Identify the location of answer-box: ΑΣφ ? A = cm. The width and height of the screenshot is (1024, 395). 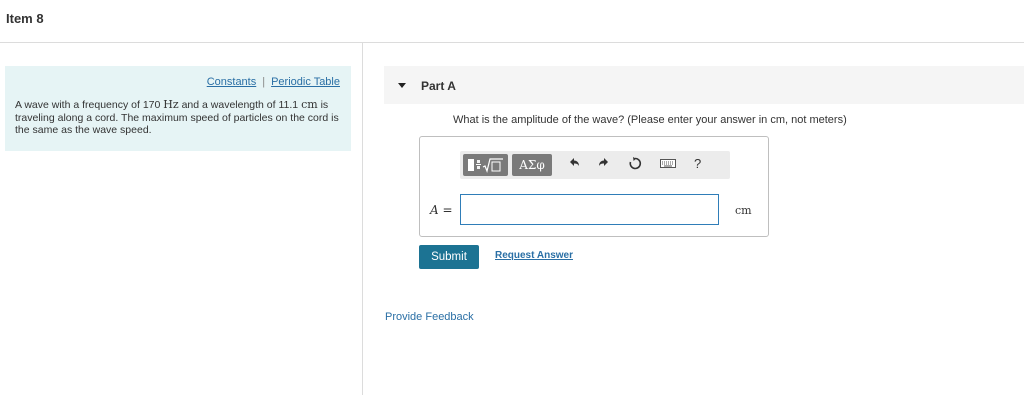
(594, 186).